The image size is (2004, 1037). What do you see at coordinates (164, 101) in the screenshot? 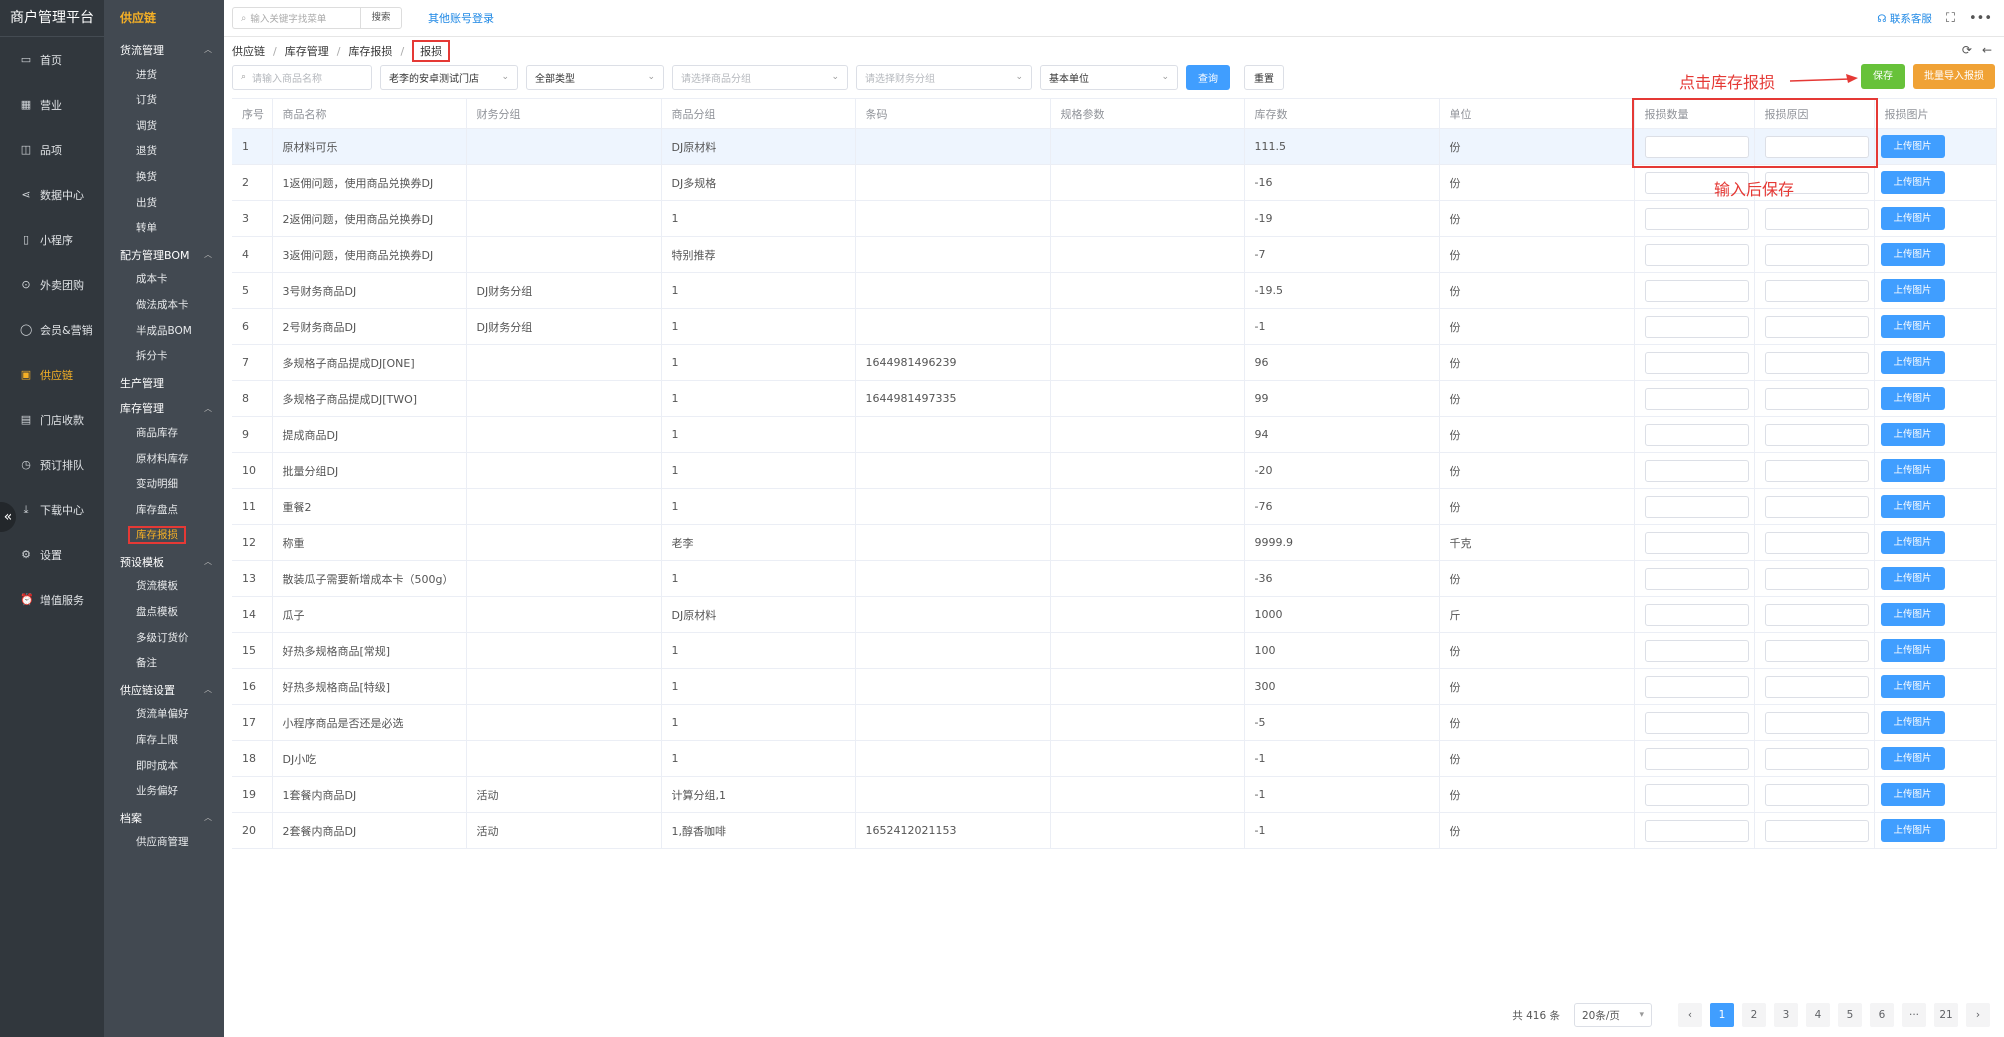
I see `sub-nav-item: 订货` at bounding box center [164, 101].